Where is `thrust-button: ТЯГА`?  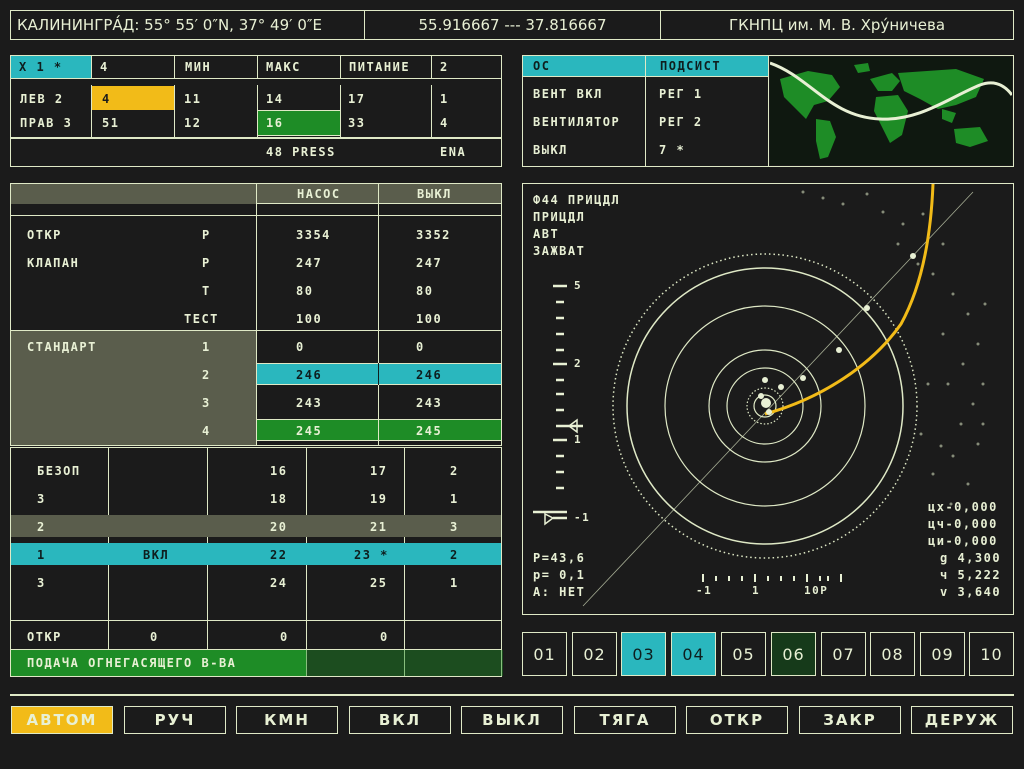
thrust-button: ТЯГА is located at coordinates (625, 720).